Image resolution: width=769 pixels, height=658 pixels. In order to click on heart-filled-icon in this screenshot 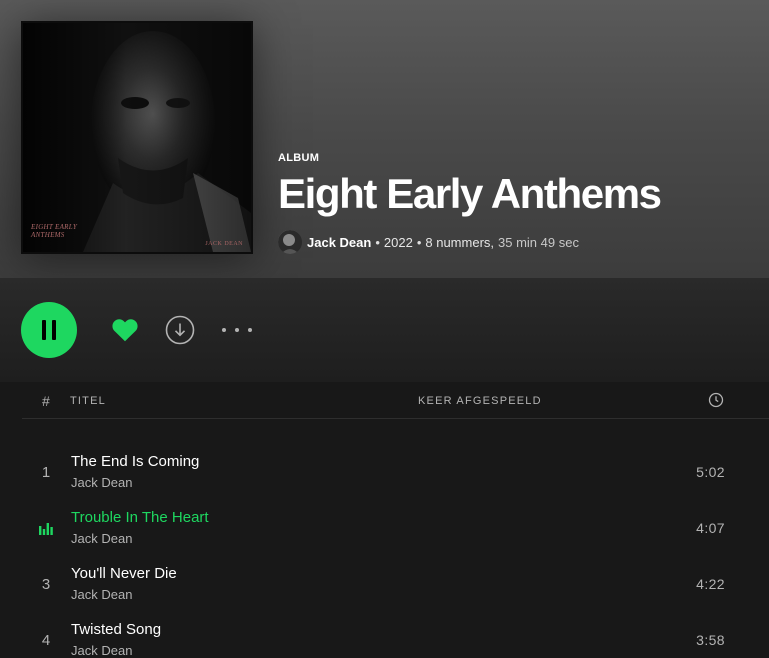, I will do `click(125, 330)`.